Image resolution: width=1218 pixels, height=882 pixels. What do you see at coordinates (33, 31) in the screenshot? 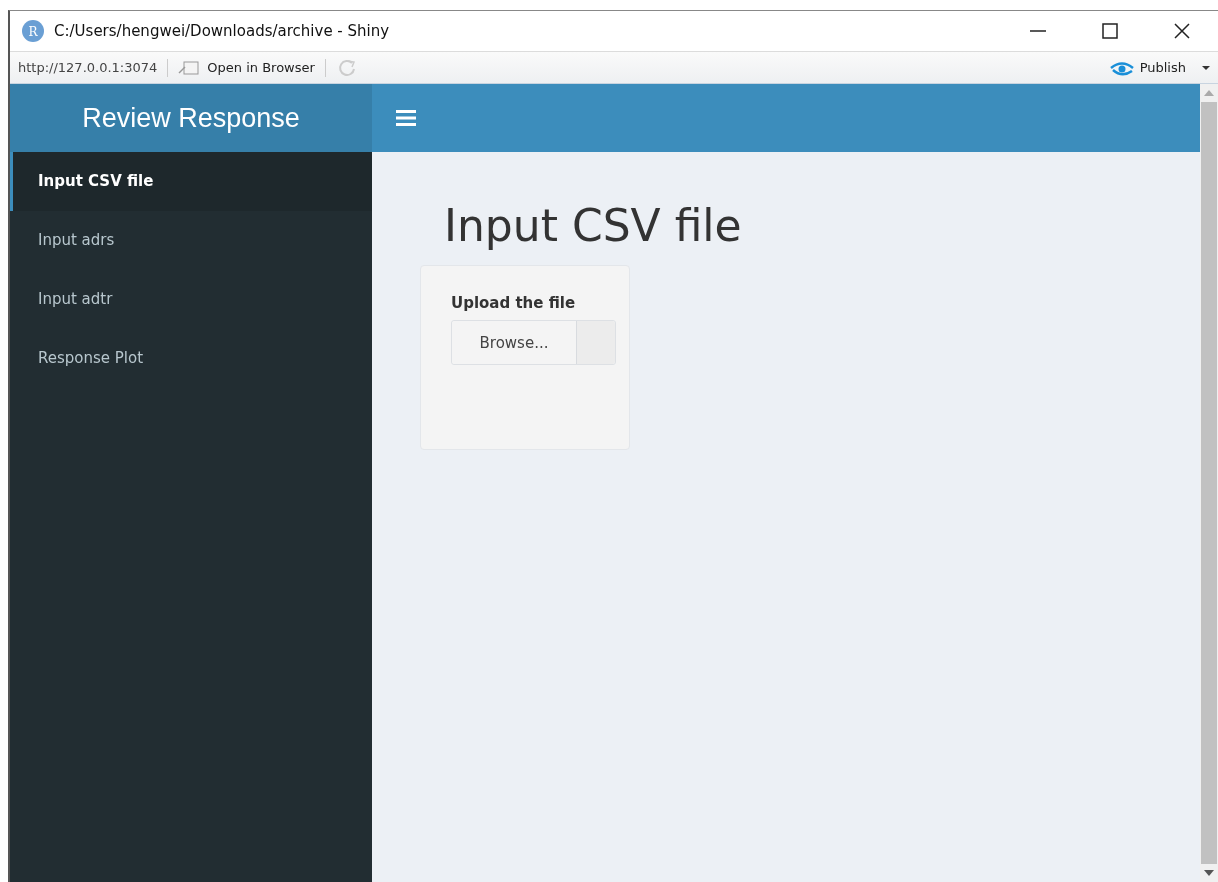
I see `app-icon: R` at bounding box center [33, 31].